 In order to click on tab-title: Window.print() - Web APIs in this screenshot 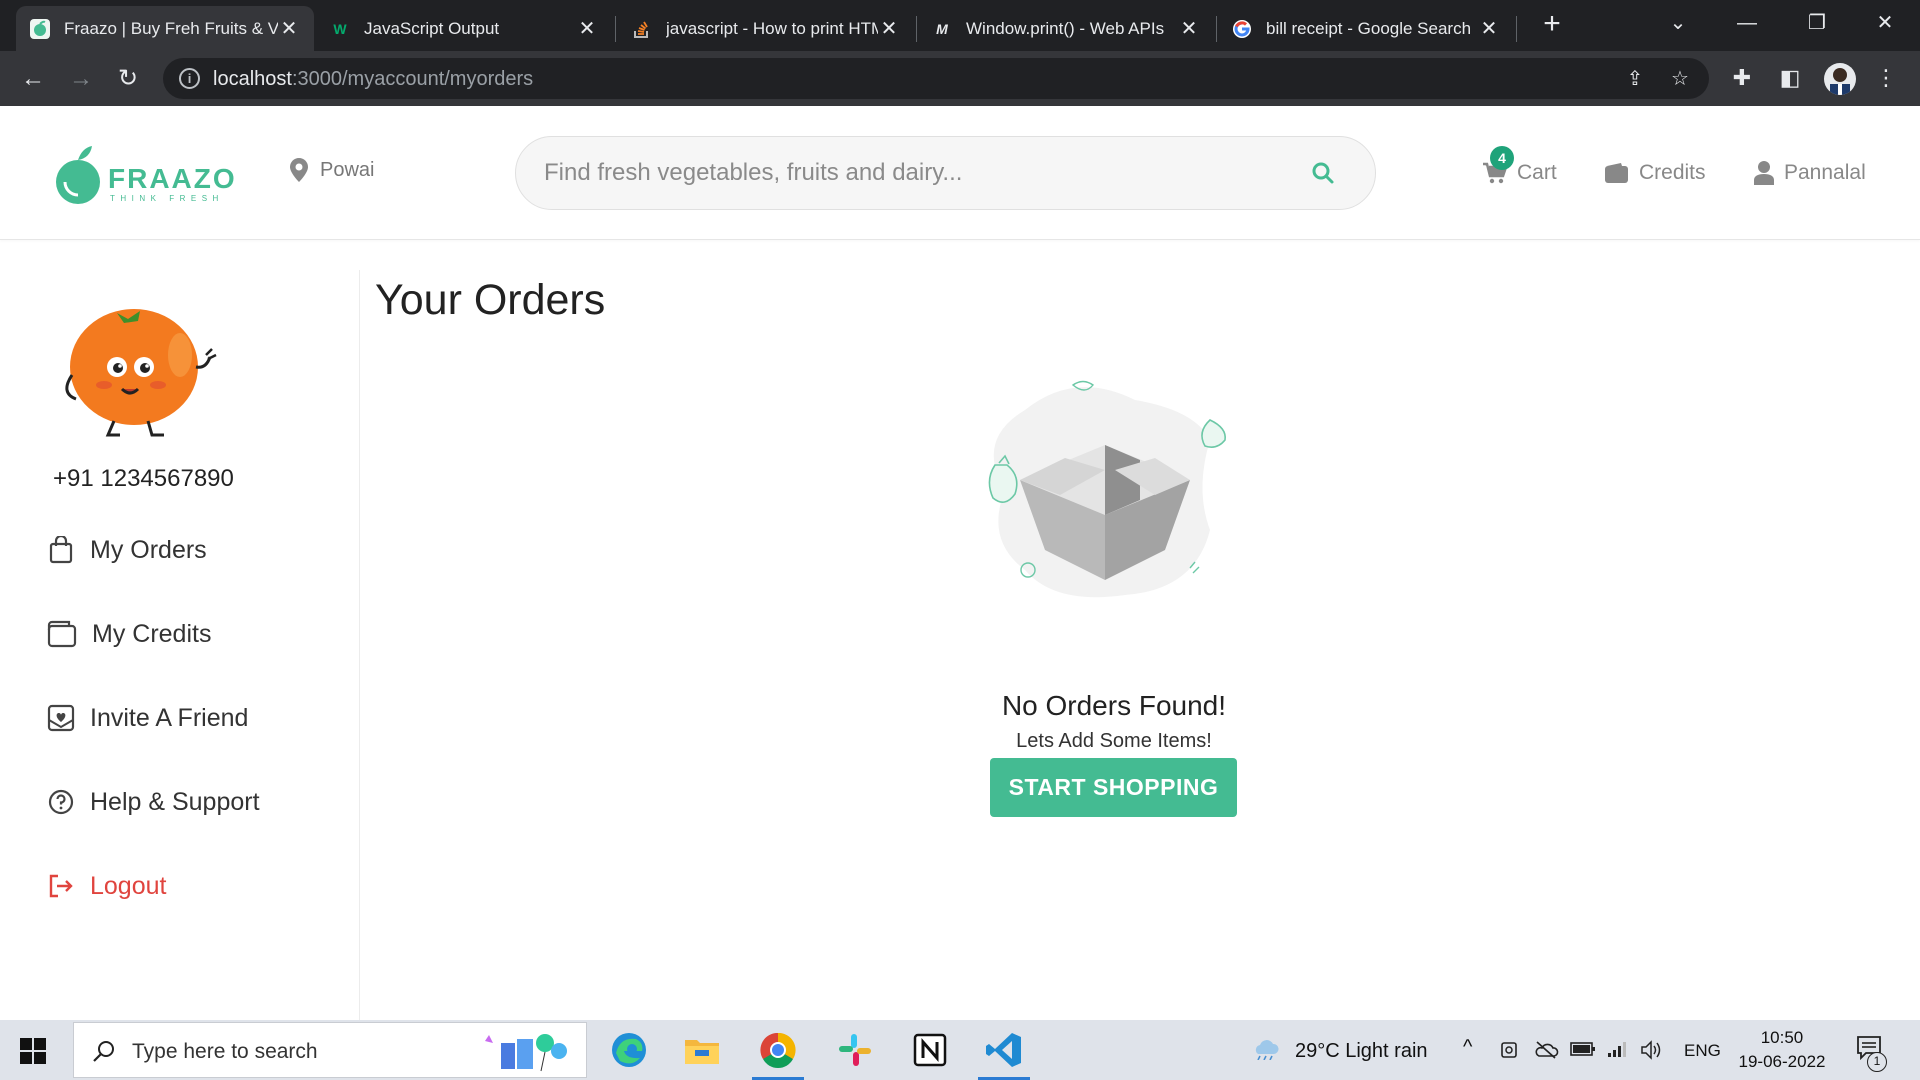, I will do `click(1065, 28)`.